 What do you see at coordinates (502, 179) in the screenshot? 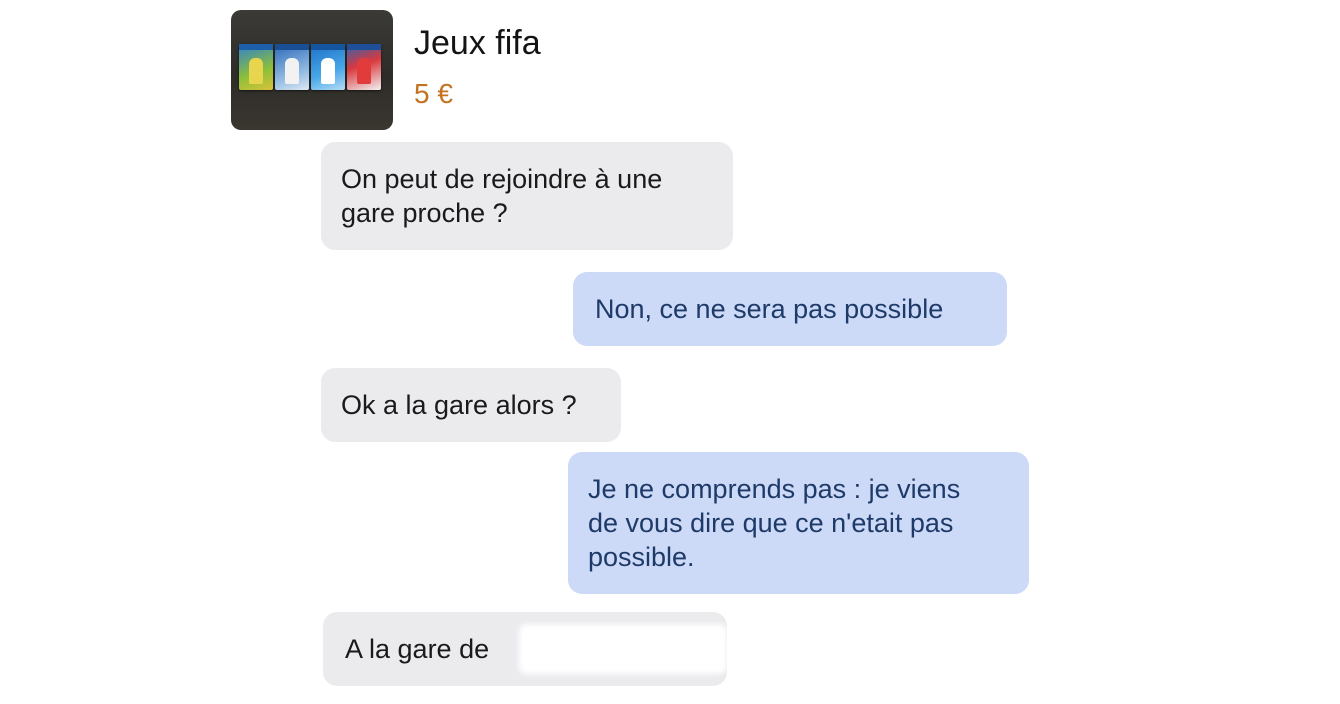
I see `message-text: On peut de rejoindre à une` at bounding box center [502, 179].